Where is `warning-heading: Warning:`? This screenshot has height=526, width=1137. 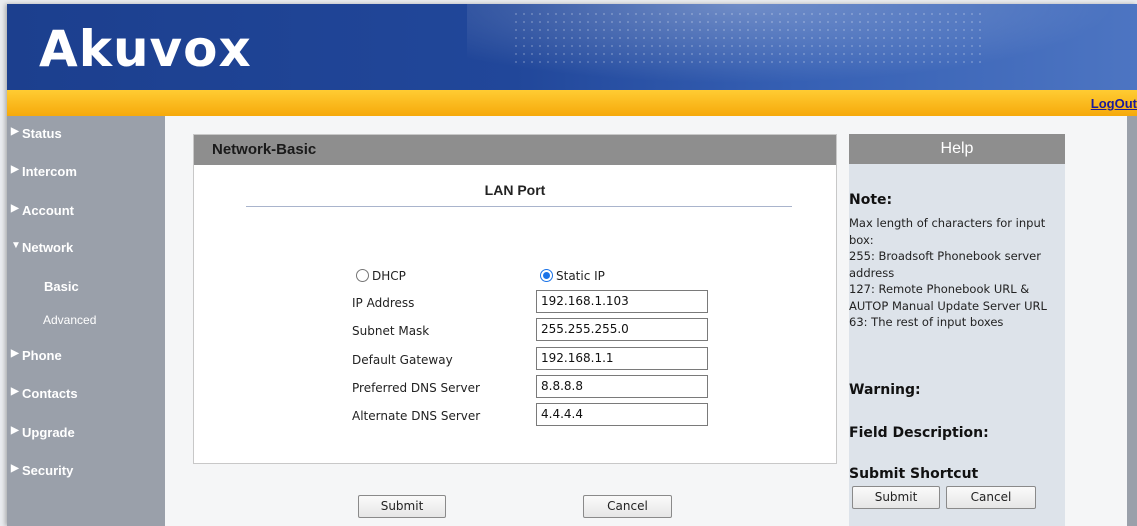 warning-heading: Warning: is located at coordinates (885, 390).